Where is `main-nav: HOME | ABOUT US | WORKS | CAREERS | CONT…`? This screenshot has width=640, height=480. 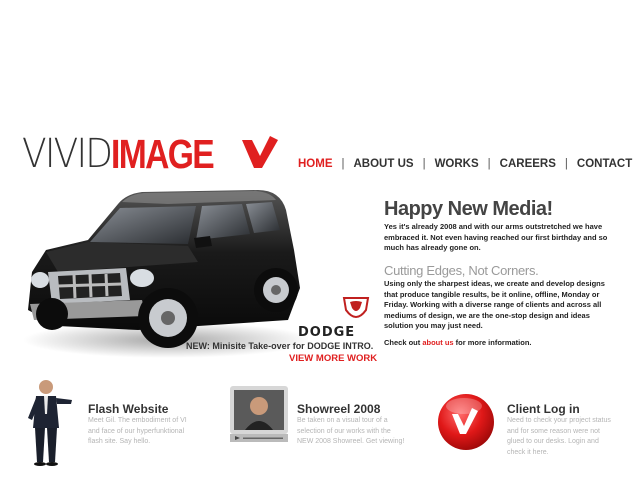
main-nav: HOME | ABOUT US | WORKS | CAREERS | CONT… is located at coordinates (465, 164).